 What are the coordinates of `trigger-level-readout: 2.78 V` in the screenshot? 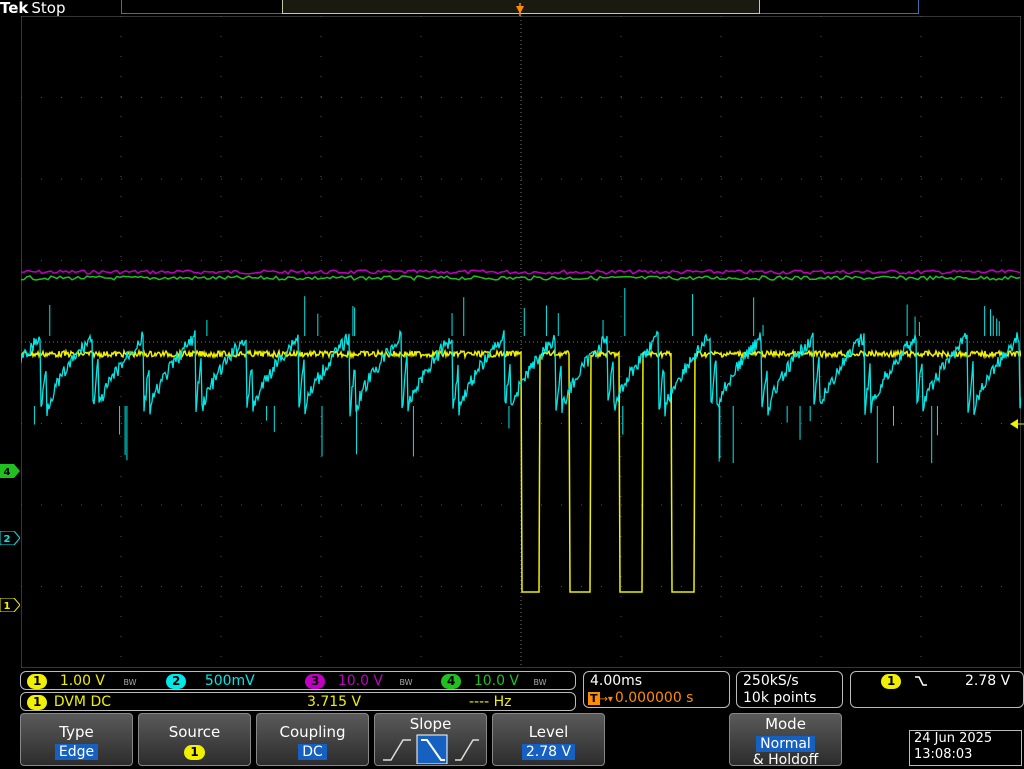 It's located at (988, 681).